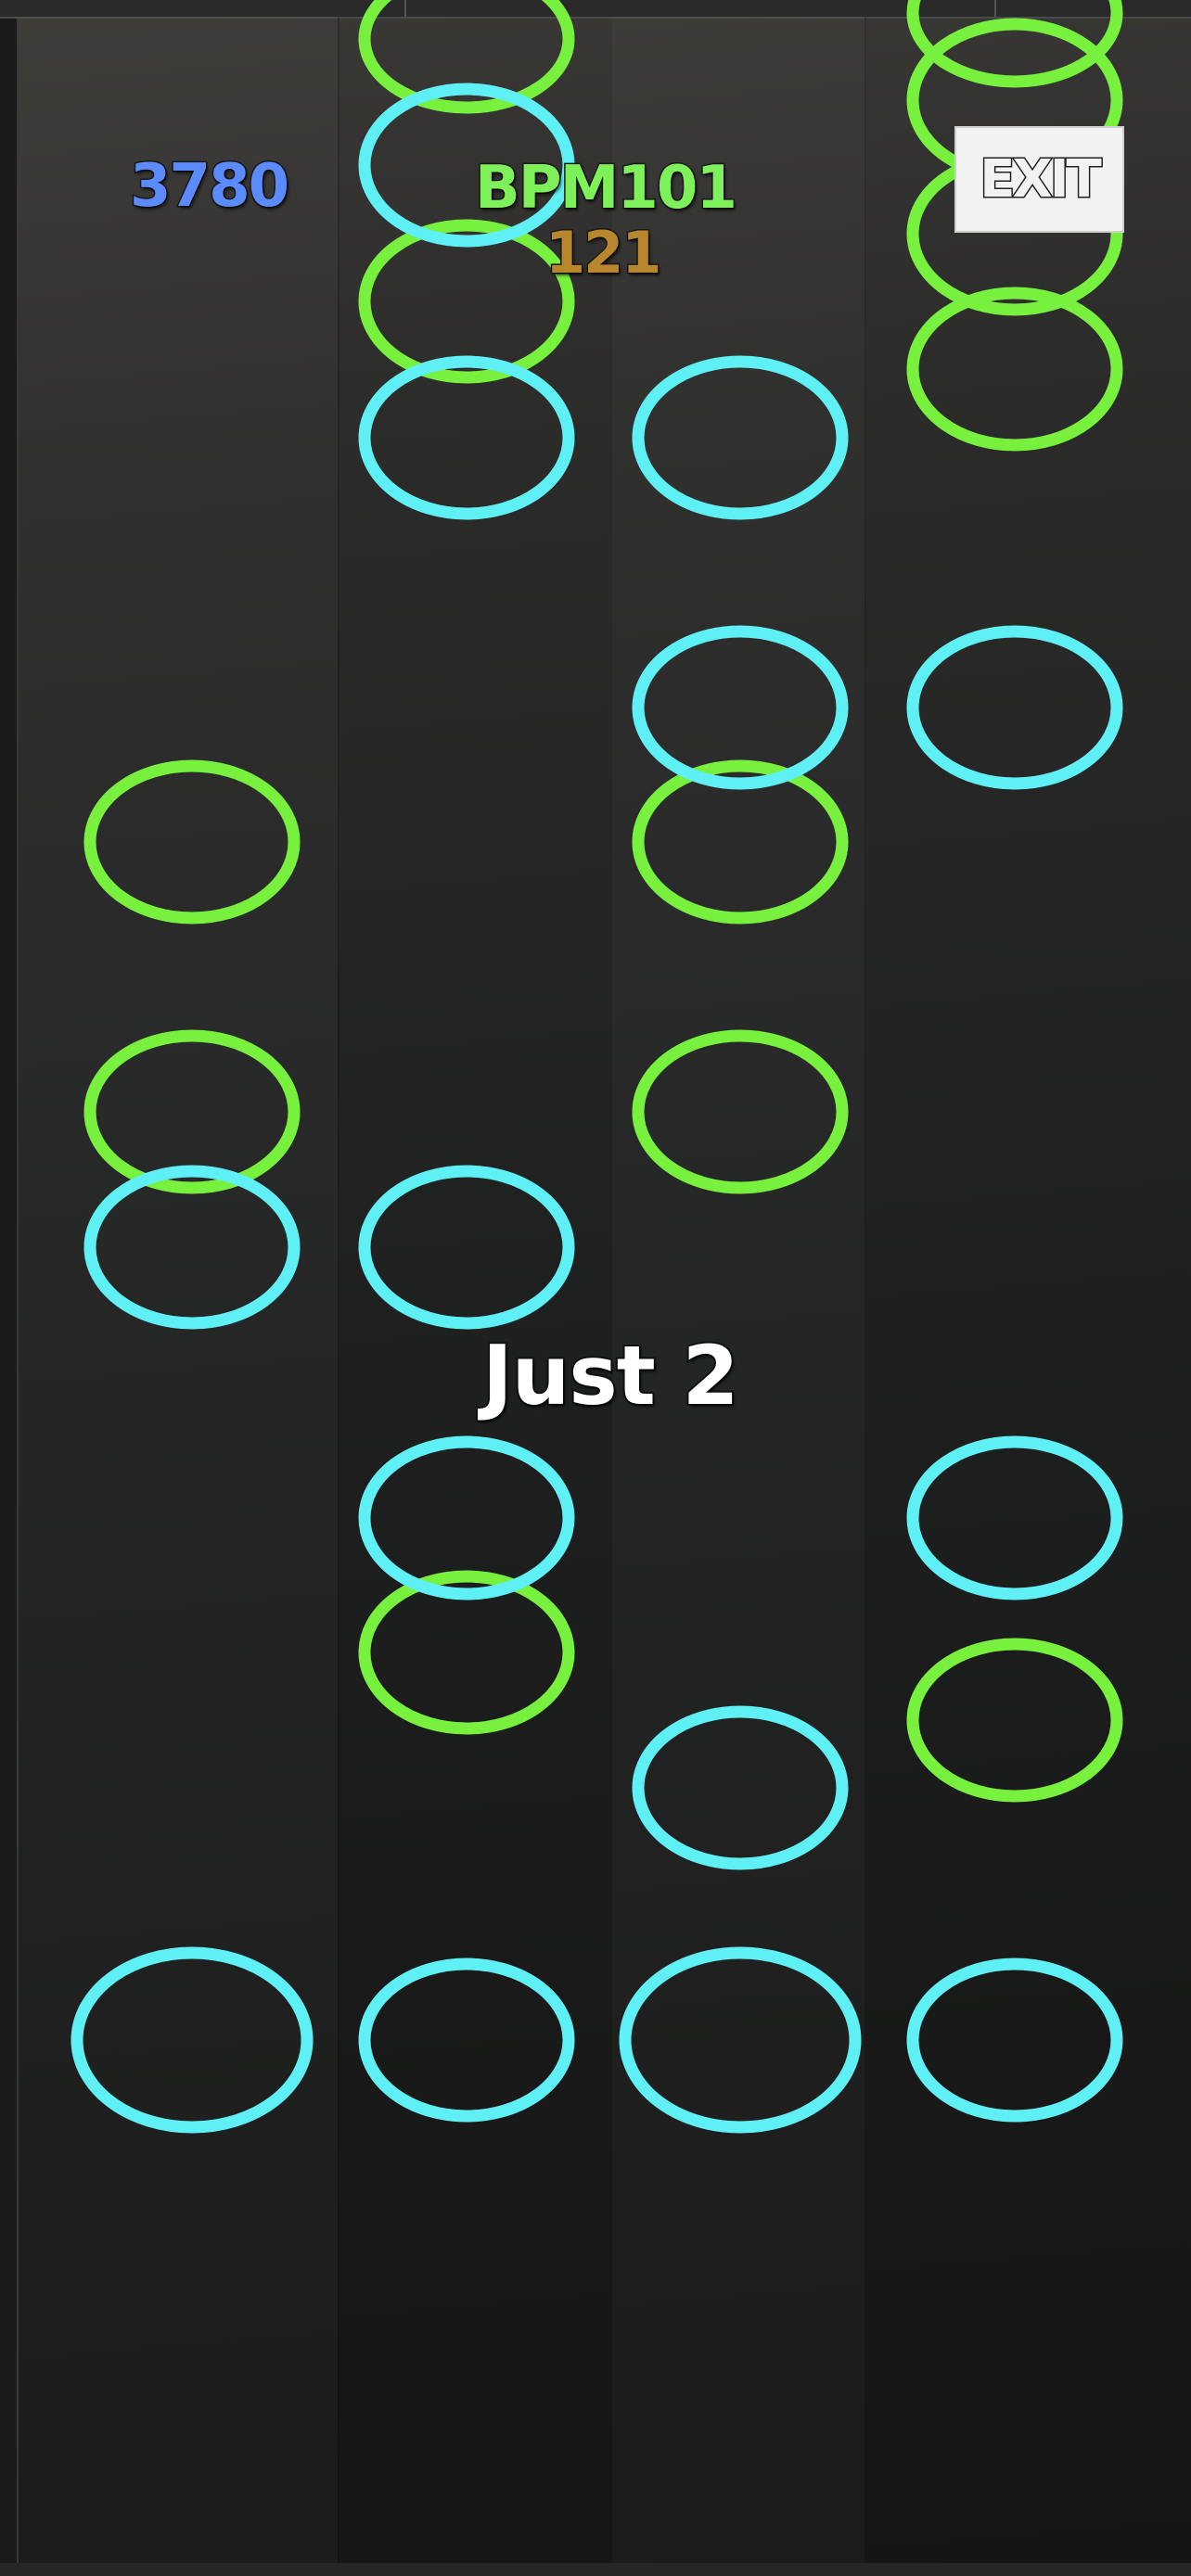  What do you see at coordinates (1014, 2040) in the screenshot?
I see `lane-4-receptor` at bounding box center [1014, 2040].